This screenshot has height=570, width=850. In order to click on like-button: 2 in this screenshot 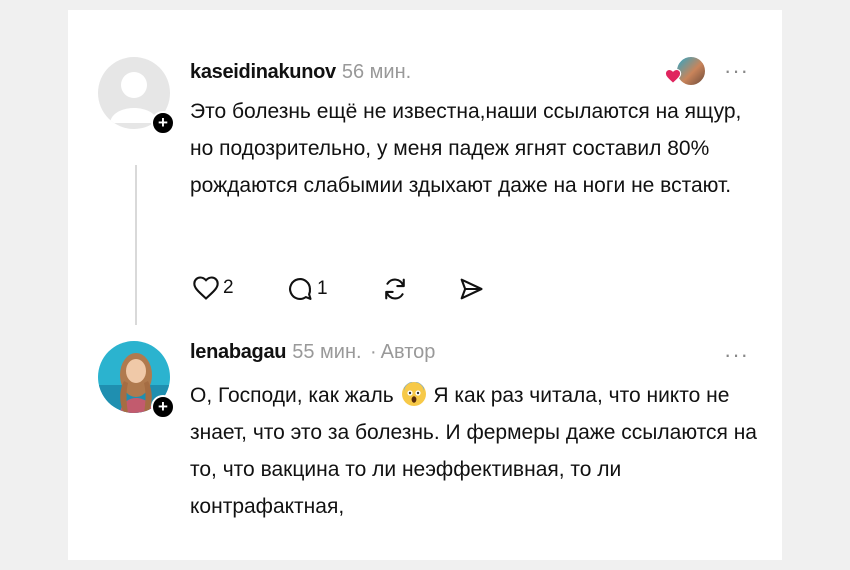, I will do `click(213, 288)`.